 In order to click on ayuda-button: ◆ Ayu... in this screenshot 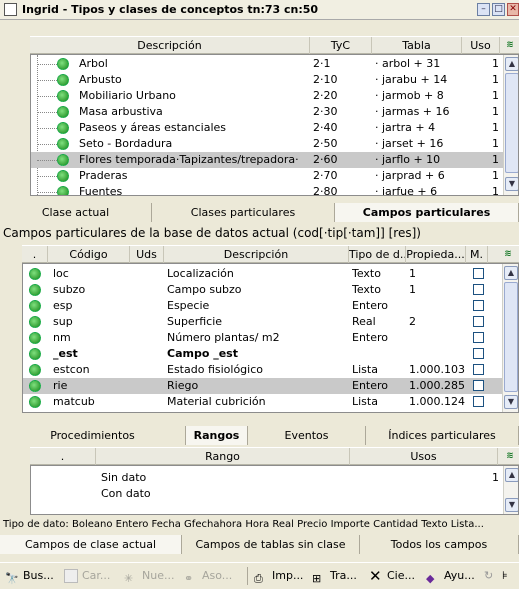, I will do `click(449, 576)`.